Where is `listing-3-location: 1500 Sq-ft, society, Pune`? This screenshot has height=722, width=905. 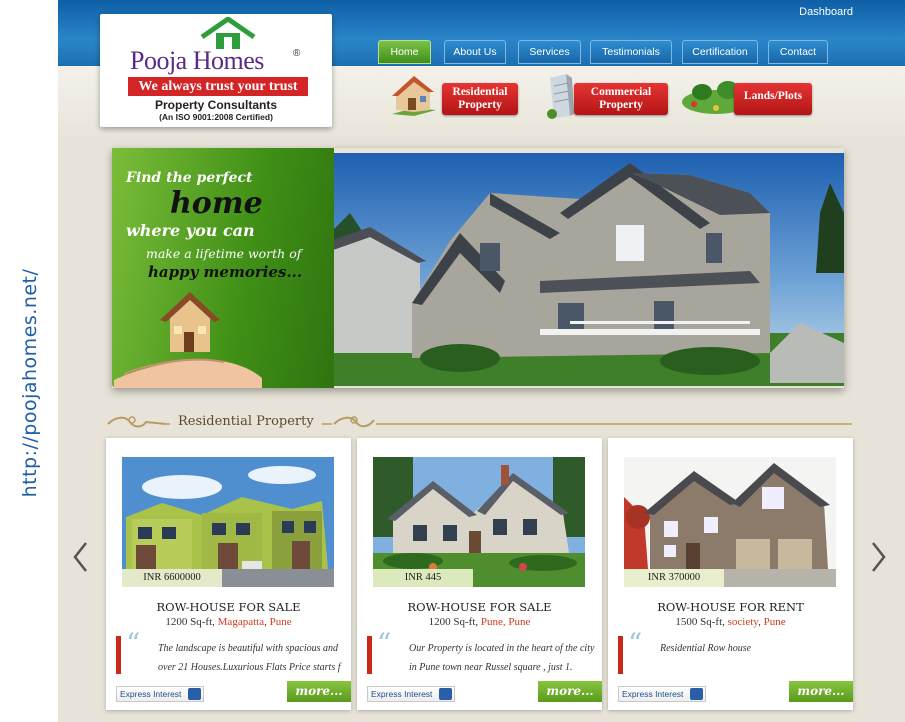 listing-3-location: 1500 Sq-ft, society, Pune is located at coordinates (730, 622).